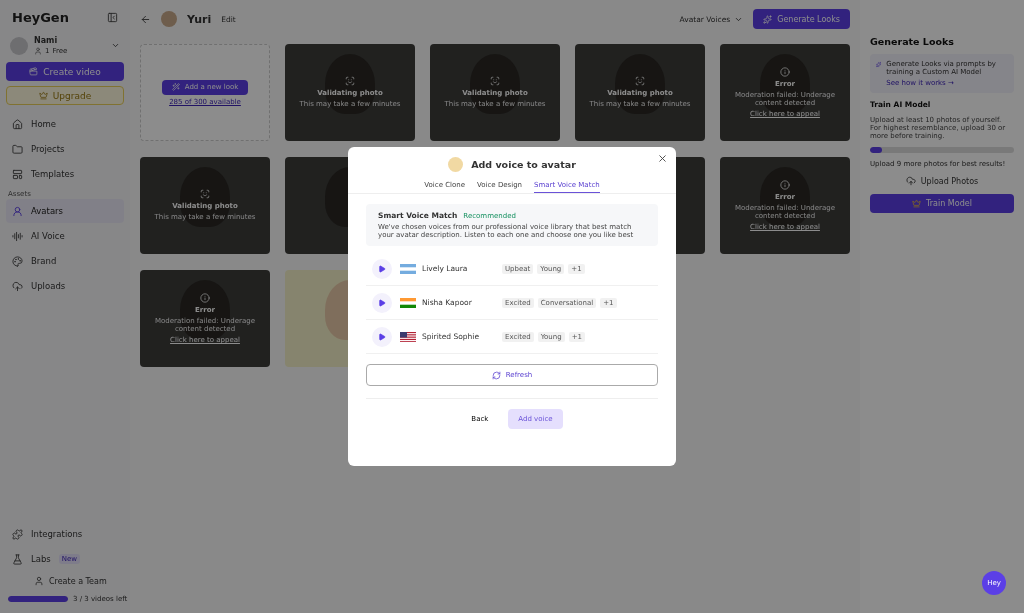  Describe the element at coordinates (145, 19) in the screenshot. I see `back-arrow-icon` at that location.